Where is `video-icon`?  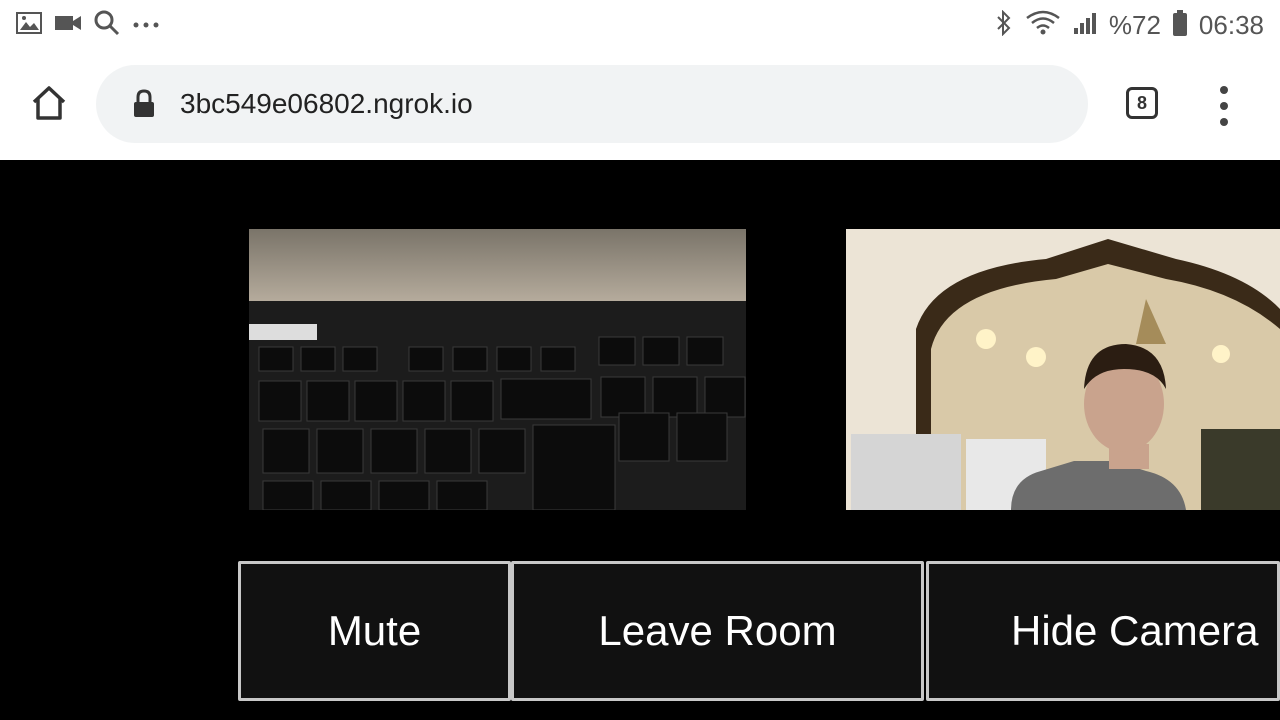
video-icon is located at coordinates (68, 25).